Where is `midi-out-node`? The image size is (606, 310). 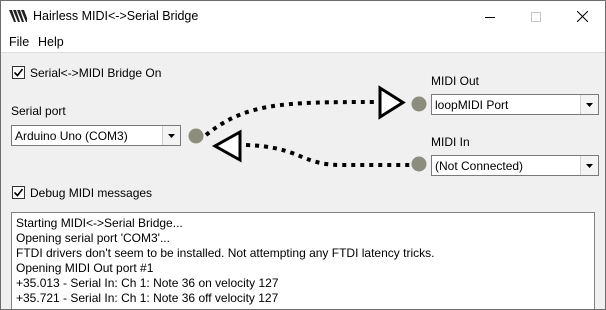 midi-out-node is located at coordinates (419, 104).